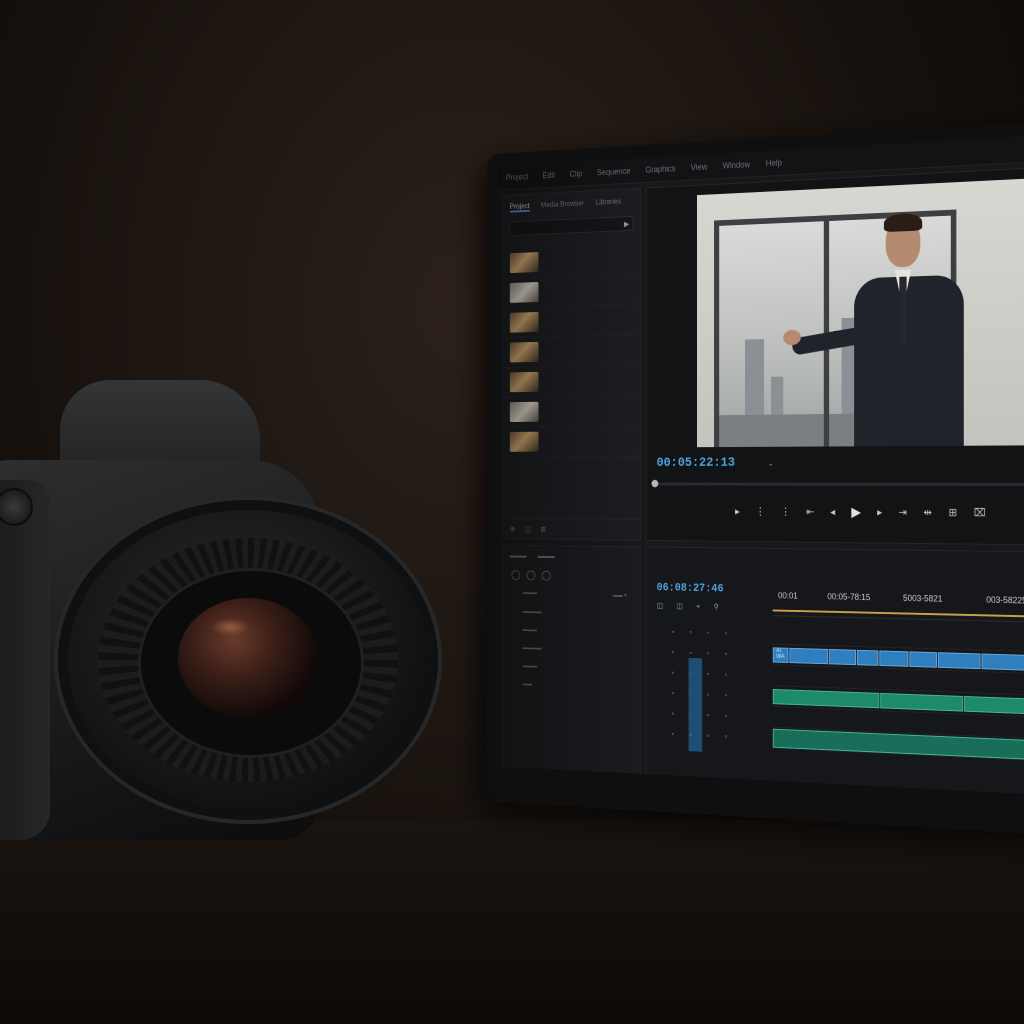 This screenshot has height=1024, width=1024. Describe the element at coordinates (909, 360) in the screenshot. I see `presenter-suit` at that location.